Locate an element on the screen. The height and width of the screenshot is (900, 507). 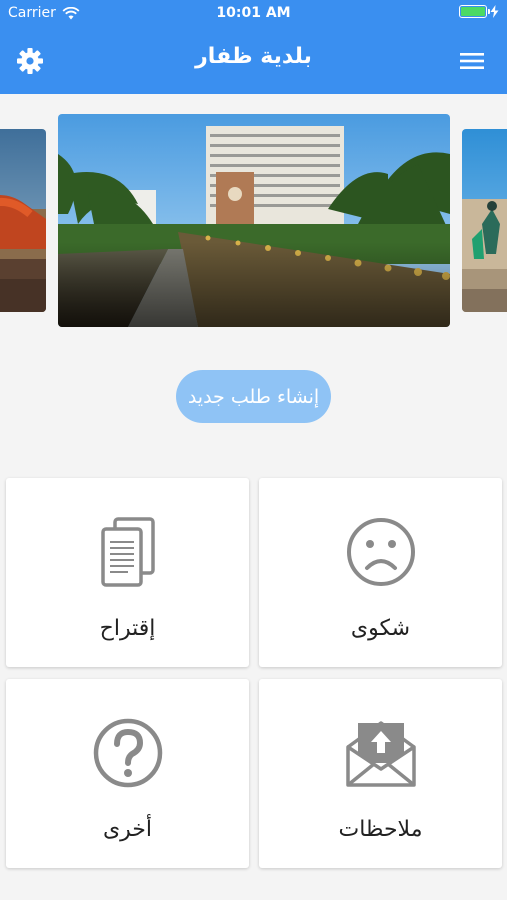
hamburger-menu-icon is located at coordinates (472, 61).